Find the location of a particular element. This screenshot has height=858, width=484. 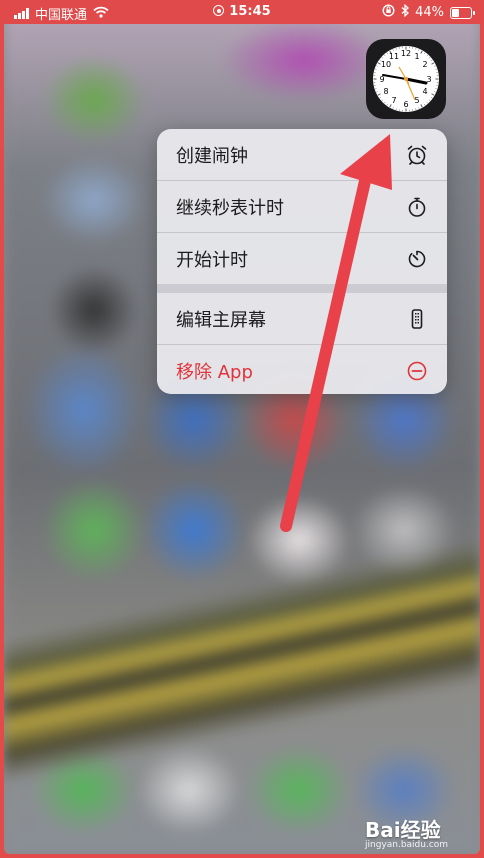

watermark-url: jingyan.baidu.com is located at coordinates (407, 845).